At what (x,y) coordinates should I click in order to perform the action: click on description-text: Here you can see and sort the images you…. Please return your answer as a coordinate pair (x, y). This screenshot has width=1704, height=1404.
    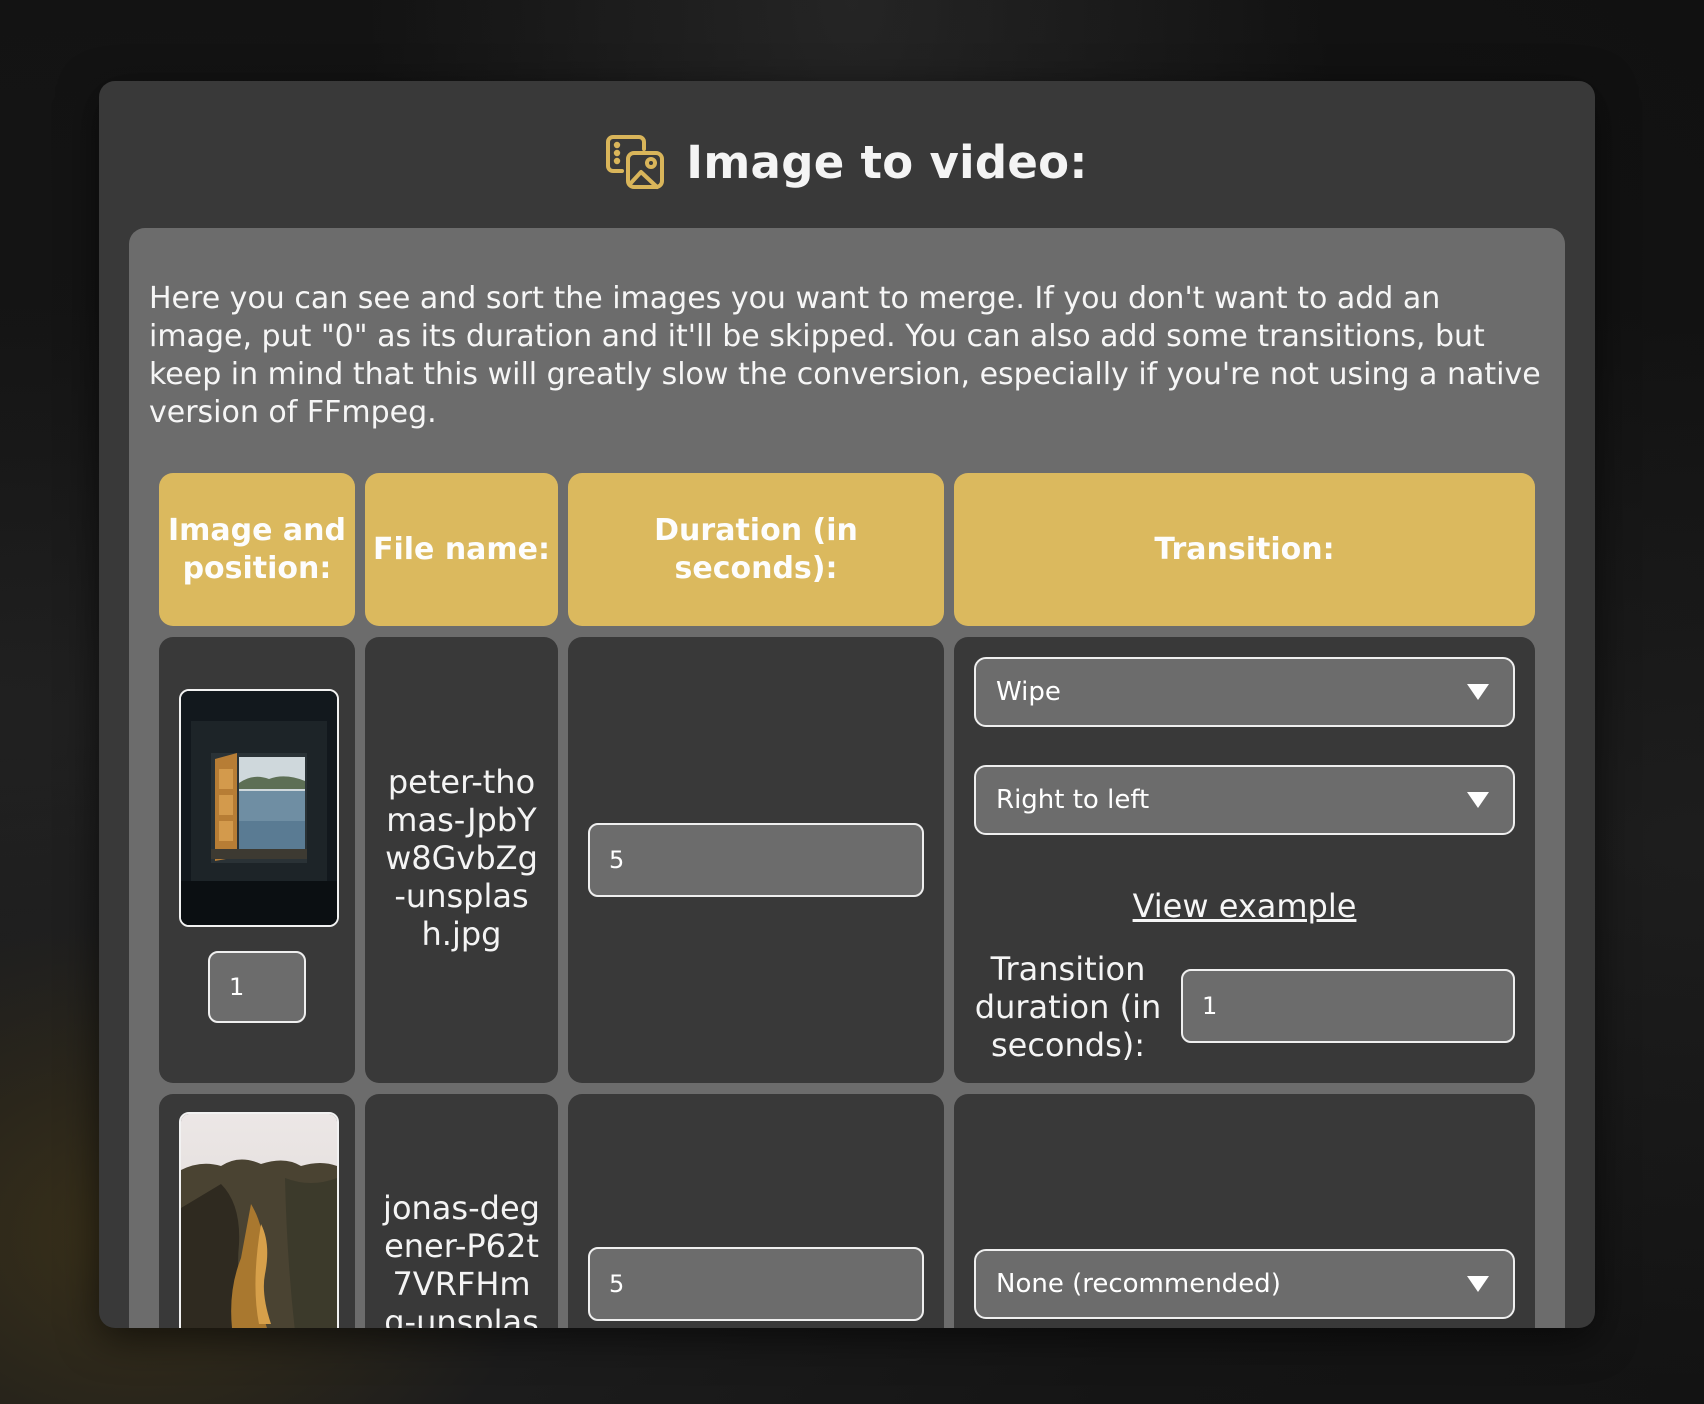
    Looking at the image, I should click on (845, 355).